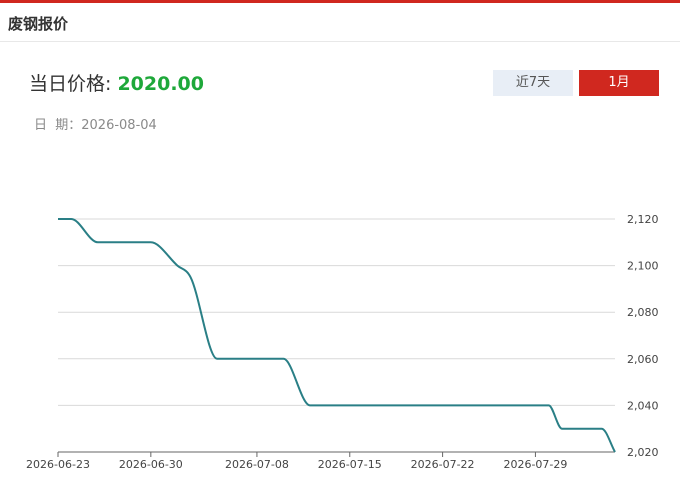 This screenshot has height=499, width=680. What do you see at coordinates (443, 464) in the screenshot?
I see `x-tick-label: 2026-07-22` at bounding box center [443, 464].